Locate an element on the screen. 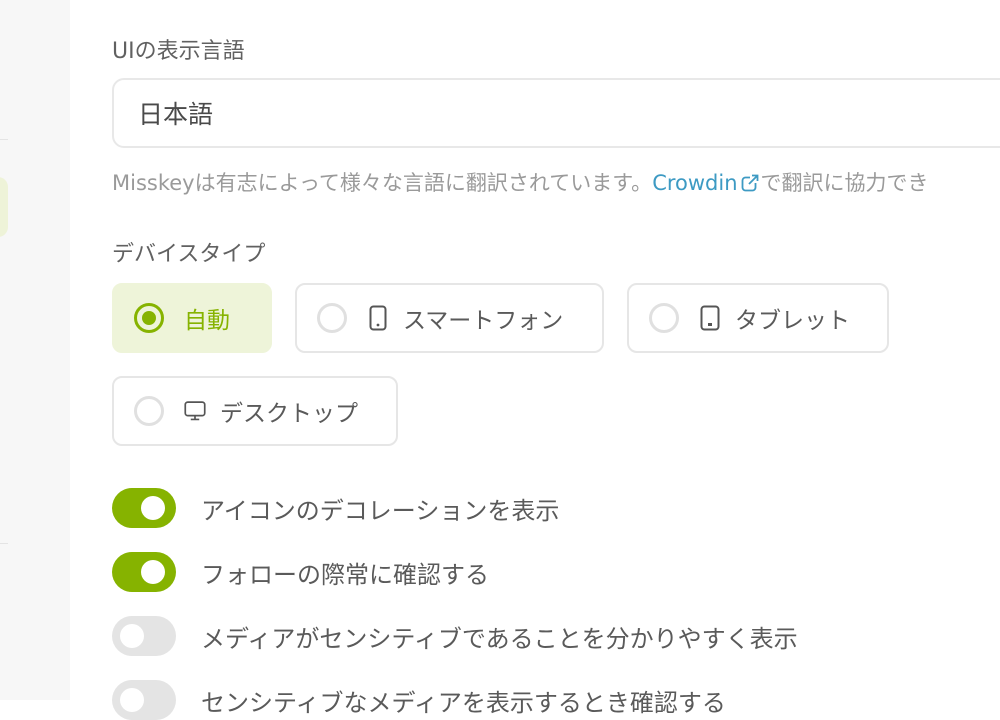 The height and width of the screenshot is (720, 1000). toggle-label: メディアがセンシティブであることを分かりやすく表示 is located at coordinates (499, 638).